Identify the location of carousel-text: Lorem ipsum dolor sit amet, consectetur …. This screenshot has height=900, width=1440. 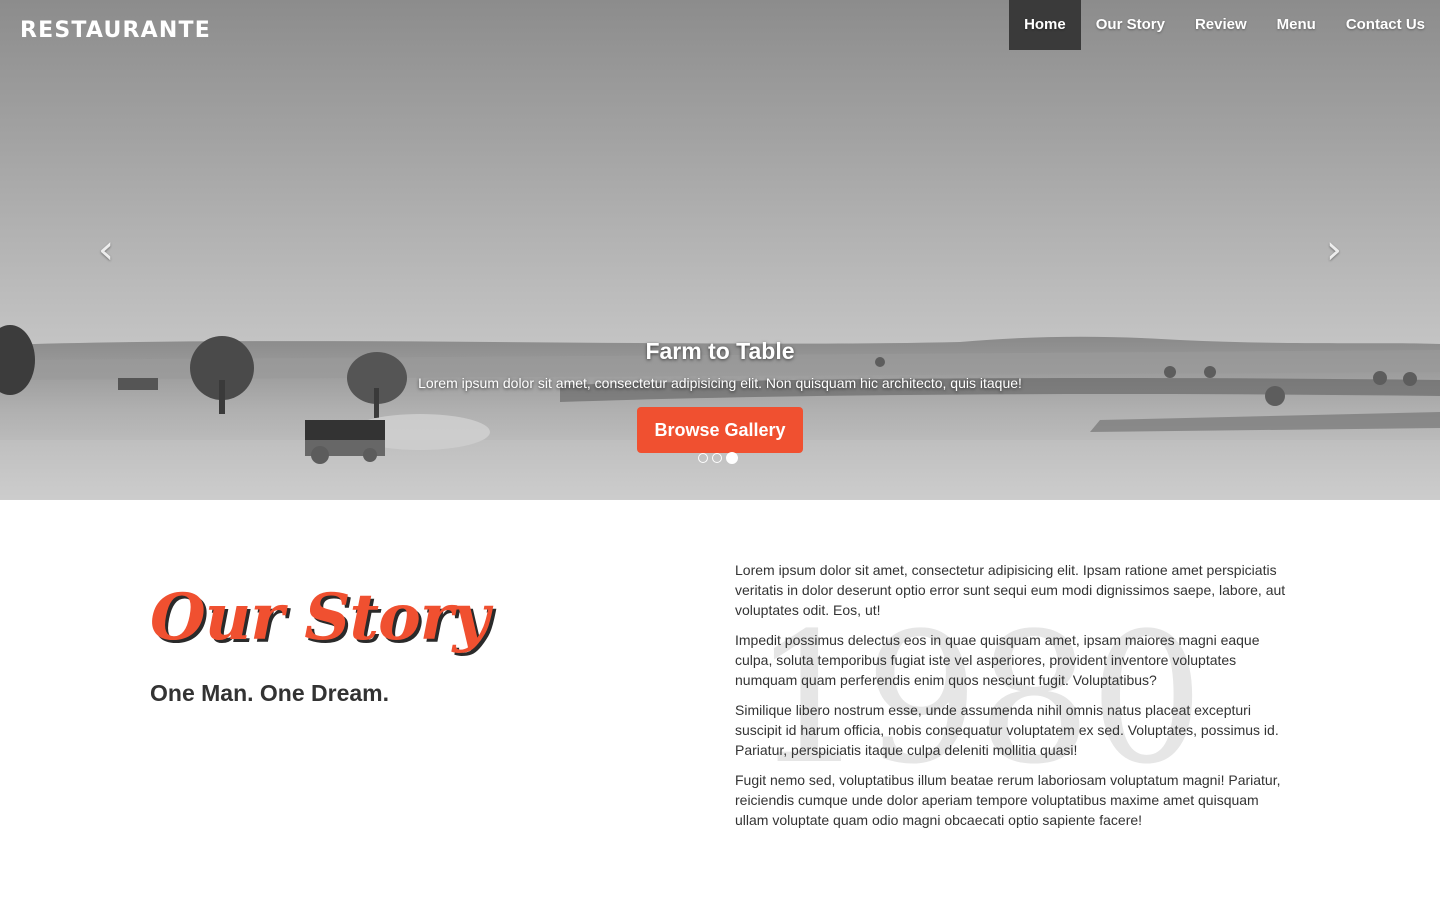
(720, 383).